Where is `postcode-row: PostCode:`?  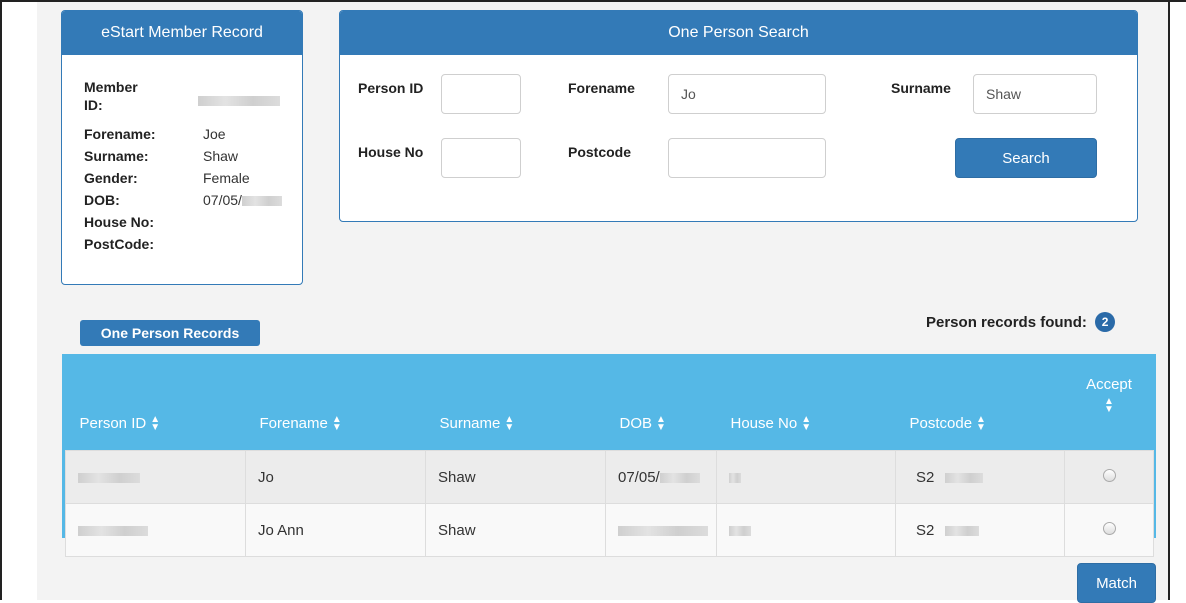
postcode-row: PostCode: is located at coordinates (119, 244).